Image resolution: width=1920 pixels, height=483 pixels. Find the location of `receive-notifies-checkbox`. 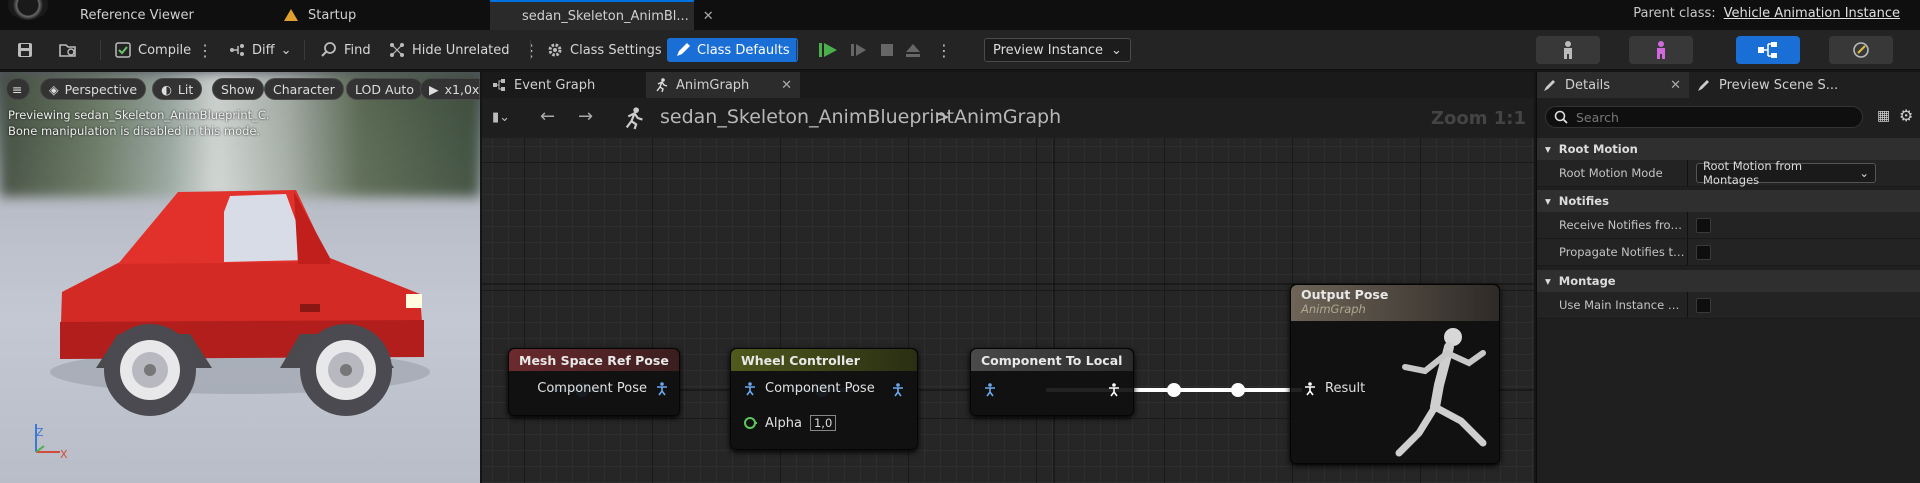

receive-notifies-checkbox is located at coordinates (1703, 225).